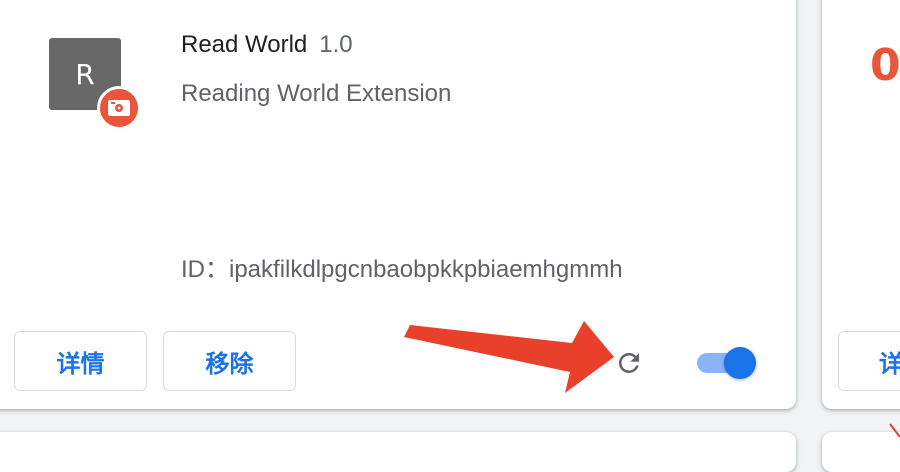  Describe the element at coordinates (861, 204) in the screenshot. I see `next-extension-card: 0 详` at that location.